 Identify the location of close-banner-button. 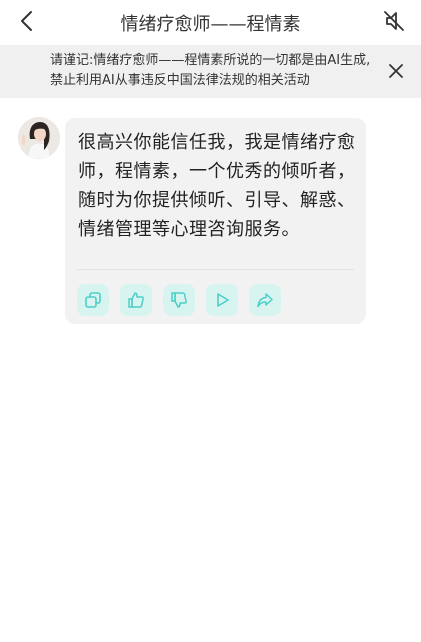
(396, 71).